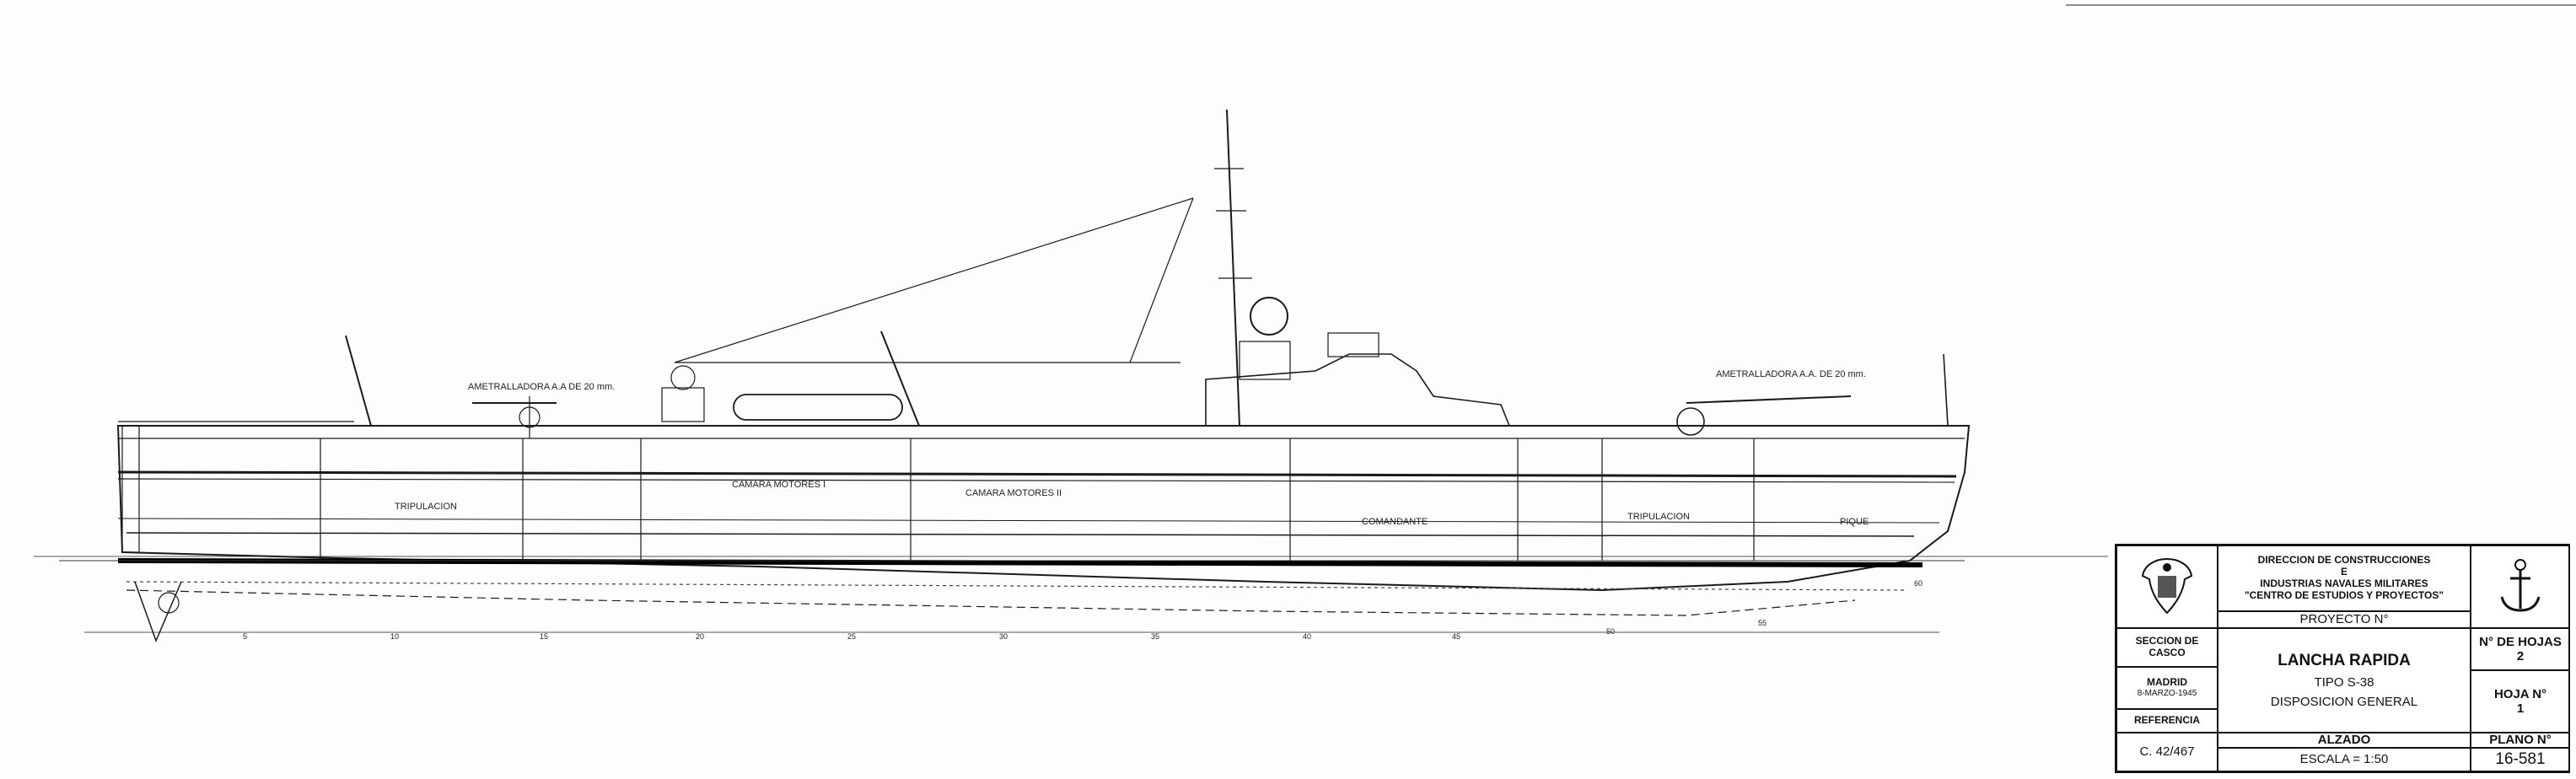  What do you see at coordinates (1854, 522) in the screenshot?
I see `compartment-pique: PIQUE` at bounding box center [1854, 522].